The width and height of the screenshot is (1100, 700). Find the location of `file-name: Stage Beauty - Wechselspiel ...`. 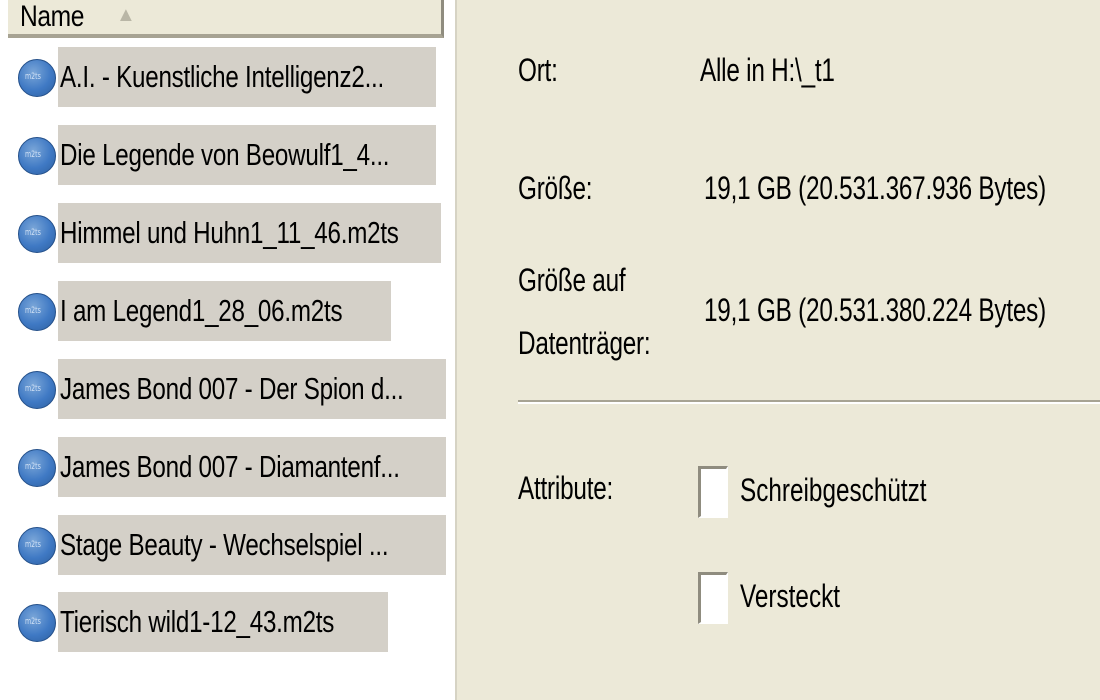

file-name: Stage Beauty - Wechselspiel ... is located at coordinates (252, 545).